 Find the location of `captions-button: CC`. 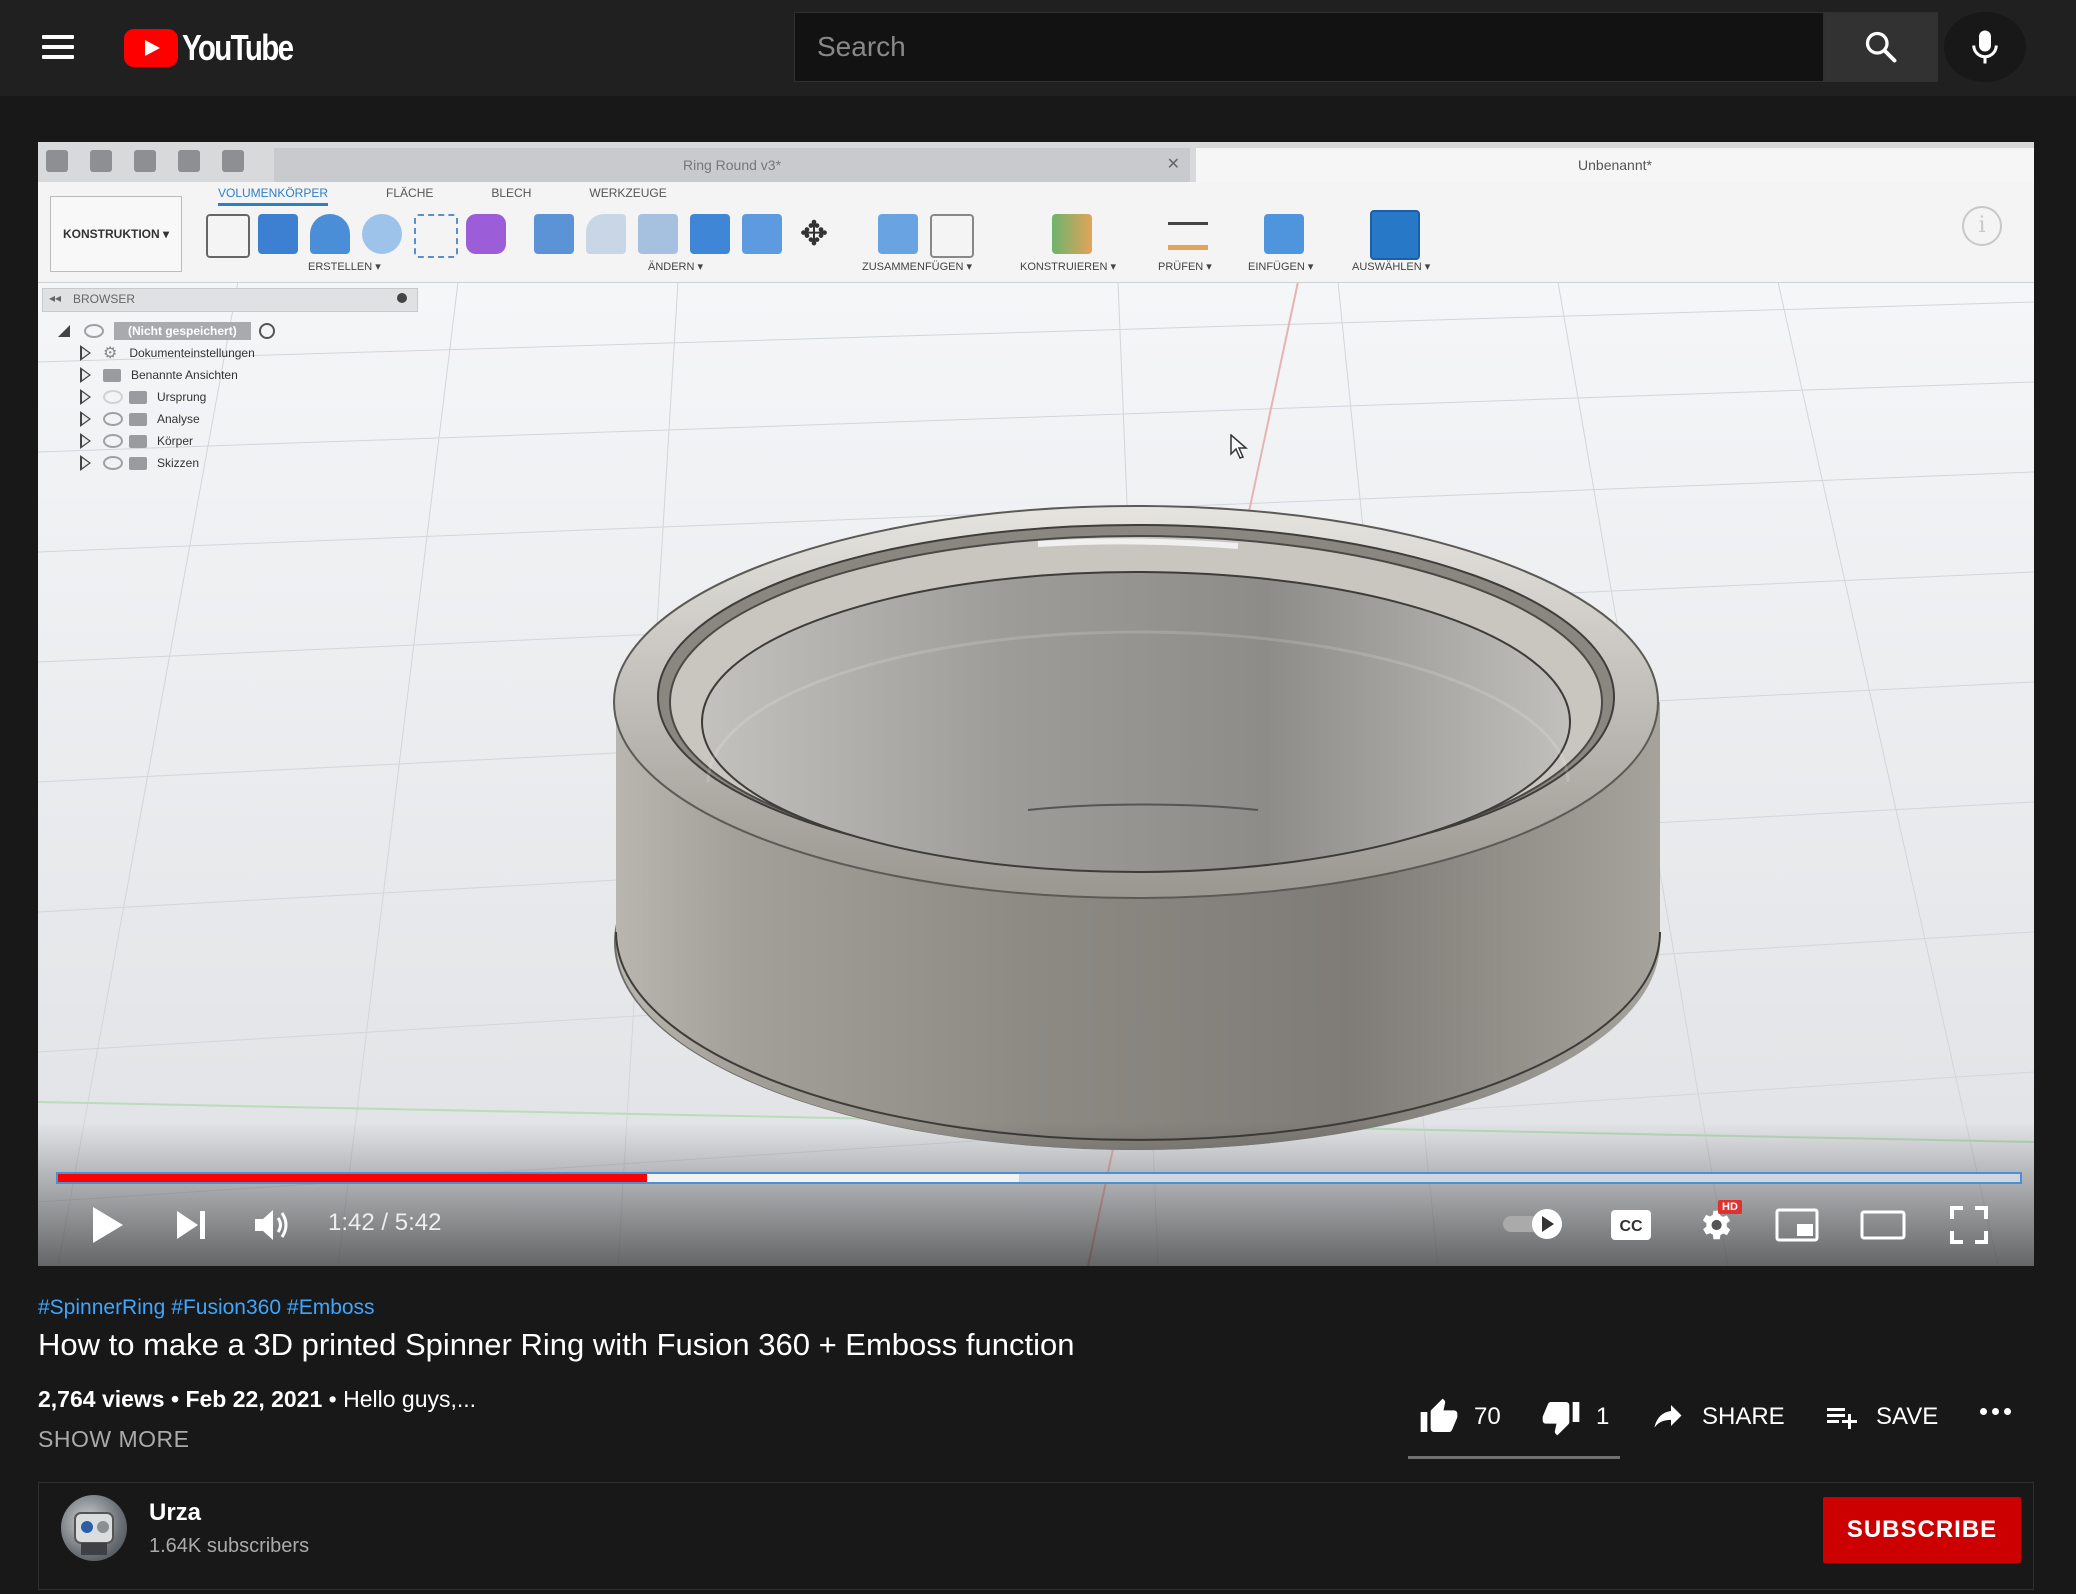

captions-button: CC is located at coordinates (1631, 1225).